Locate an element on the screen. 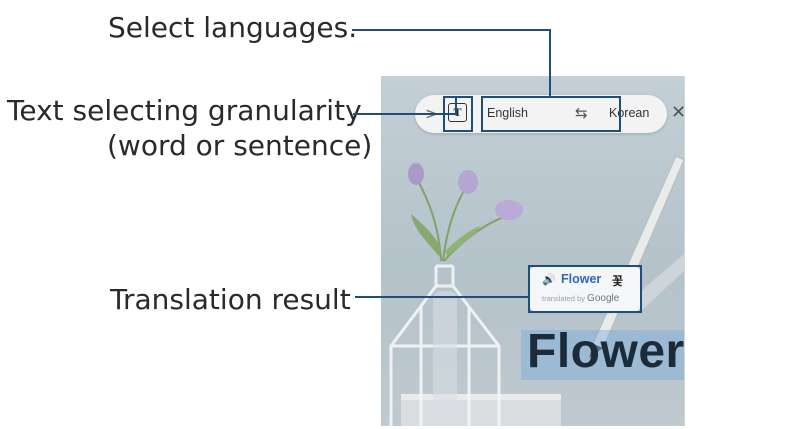  chevron-right-icon: > is located at coordinates (431, 113).